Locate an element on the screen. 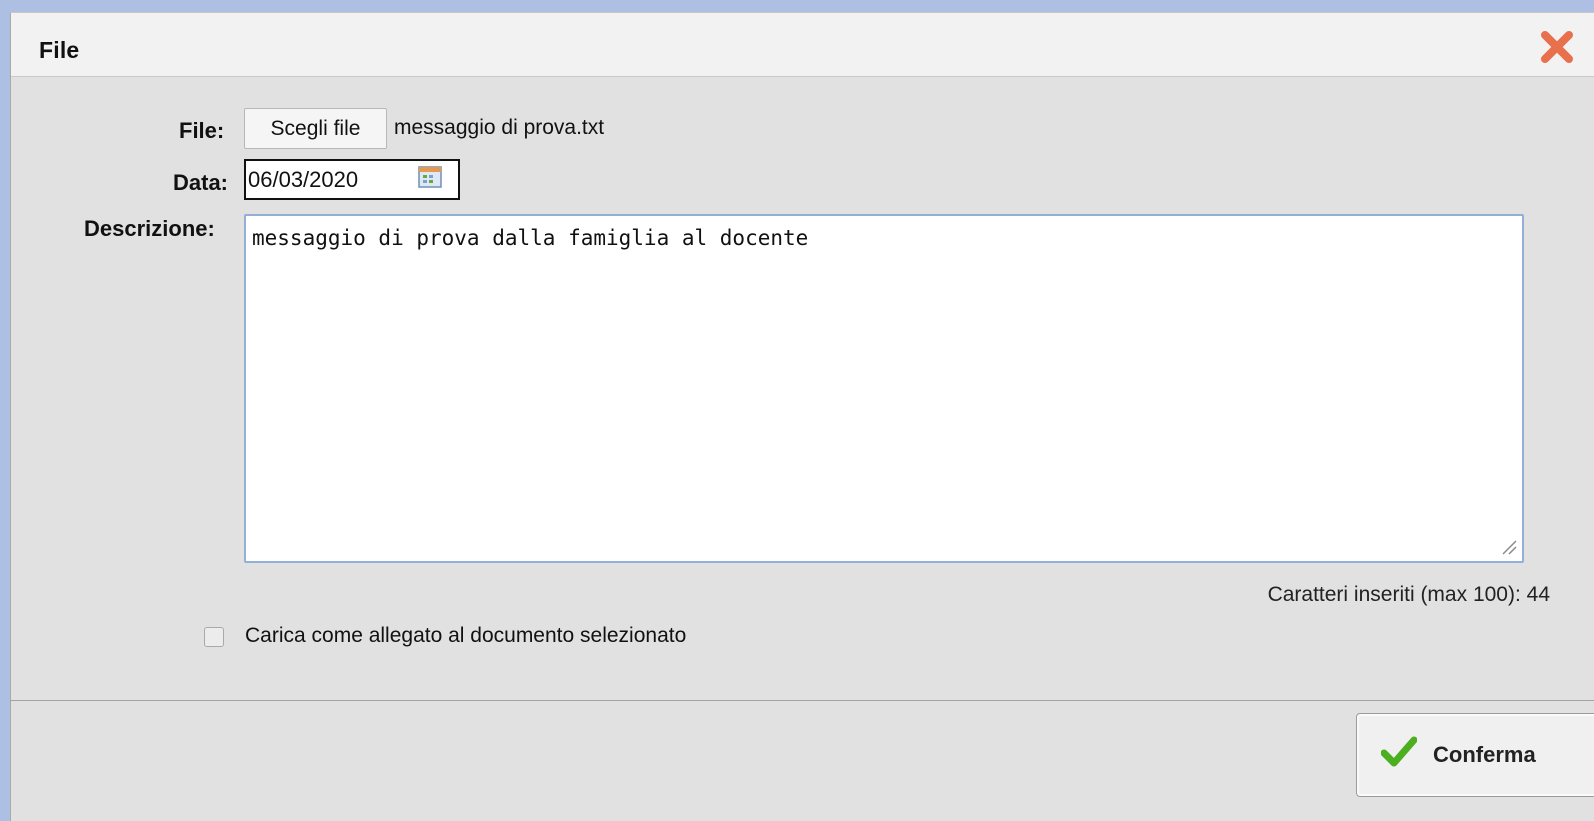 This screenshot has height=821, width=1594. date-field is located at coordinates (352, 179).